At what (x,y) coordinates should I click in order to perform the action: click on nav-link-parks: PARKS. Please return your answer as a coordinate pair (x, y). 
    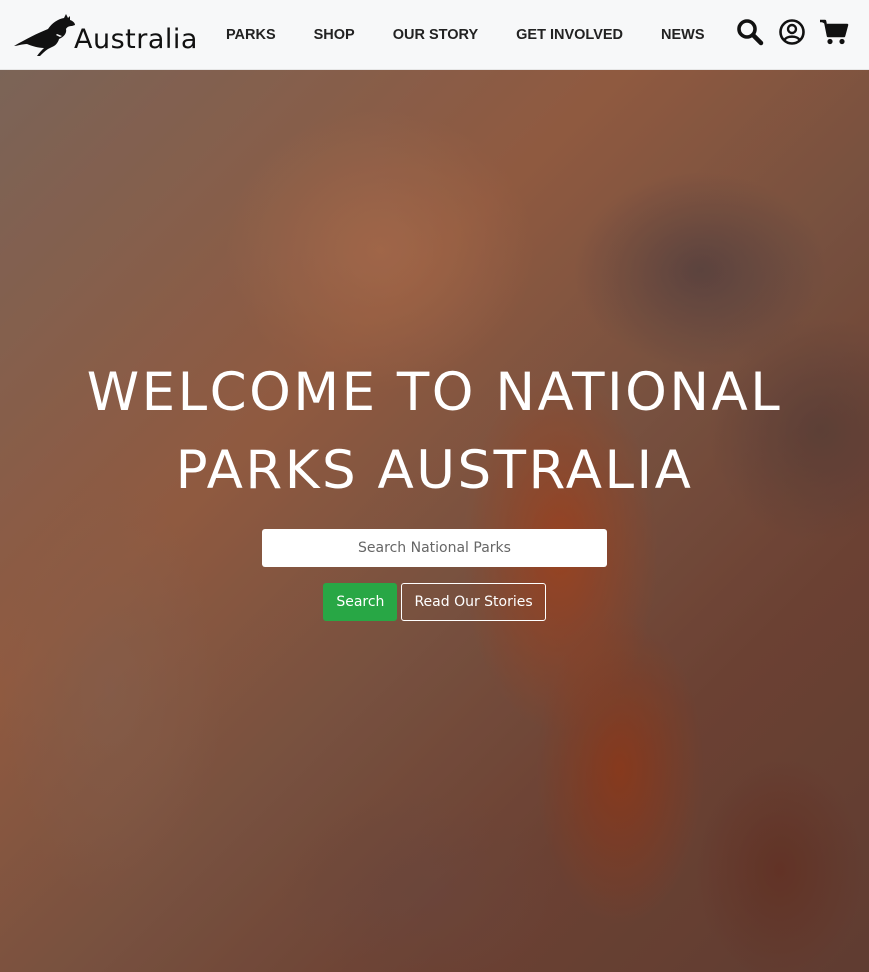
    Looking at the image, I should click on (251, 35).